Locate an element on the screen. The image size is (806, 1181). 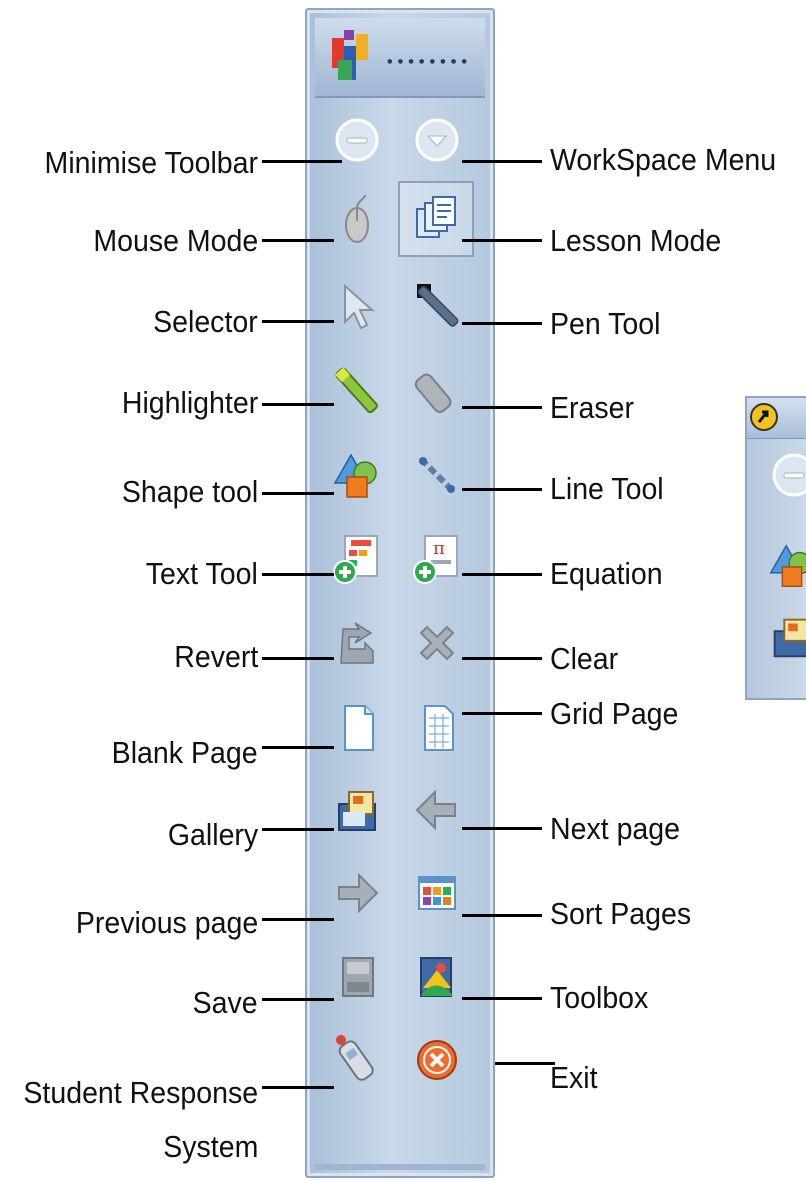
toolbox-icon is located at coordinates (437, 976).